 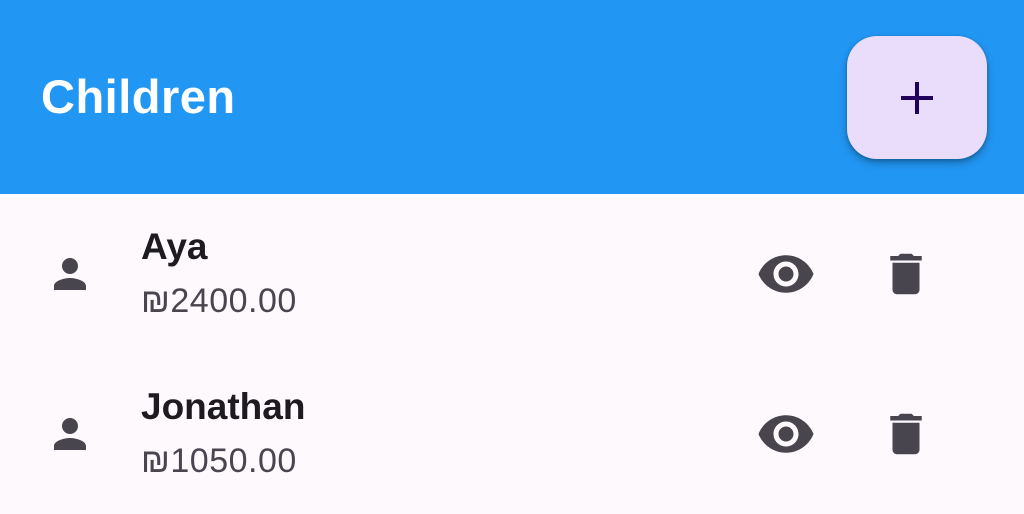 What do you see at coordinates (223, 406) in the screenshot?
I see `child-name: Jonathan` at bounding box center [223, 406].